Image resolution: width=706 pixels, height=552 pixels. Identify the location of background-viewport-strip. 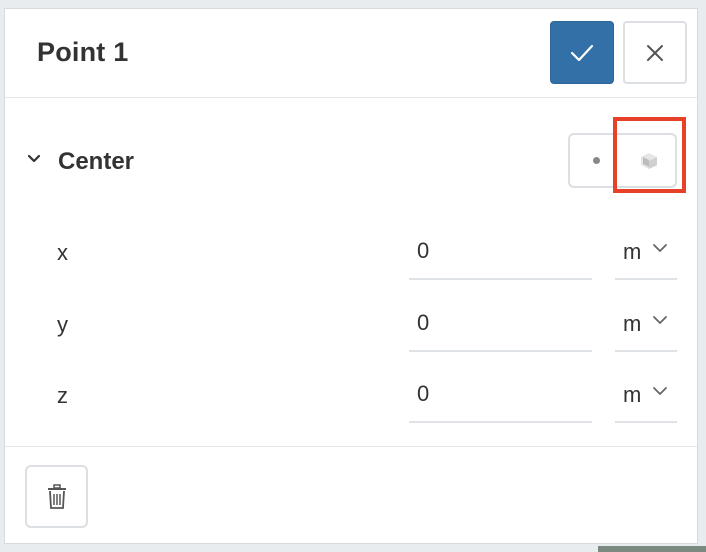
(652, 549).